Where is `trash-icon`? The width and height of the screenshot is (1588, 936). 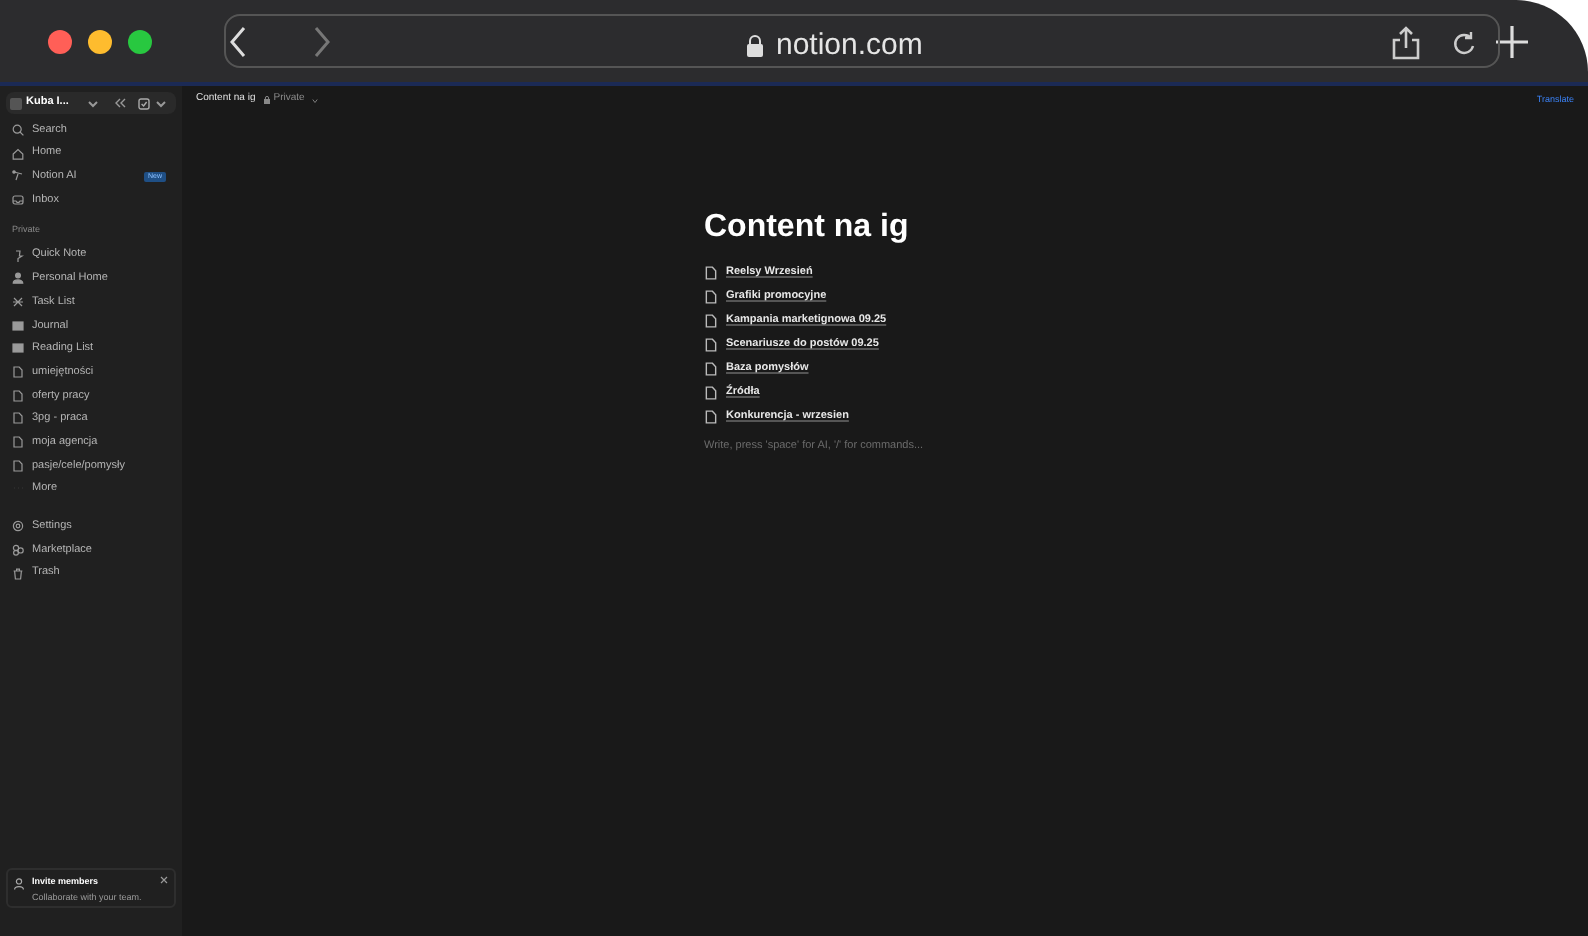
trash-icon is located at coordinates (18, 573).